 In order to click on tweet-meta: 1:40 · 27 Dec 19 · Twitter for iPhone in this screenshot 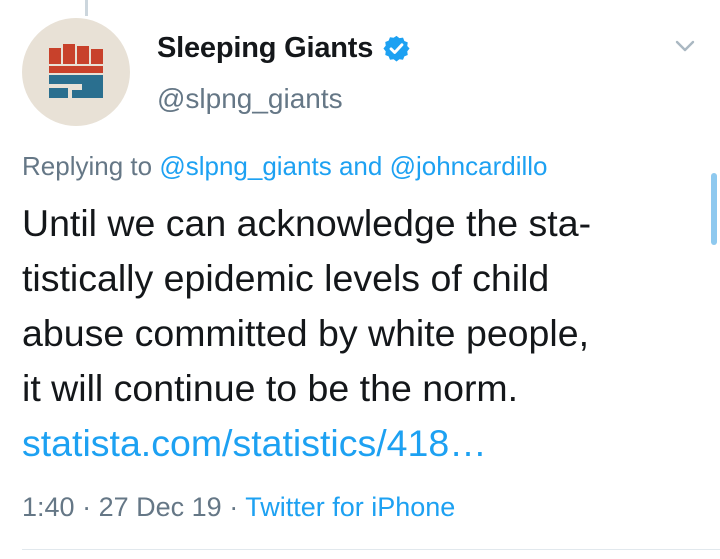, I will do `click(238, 507)`.